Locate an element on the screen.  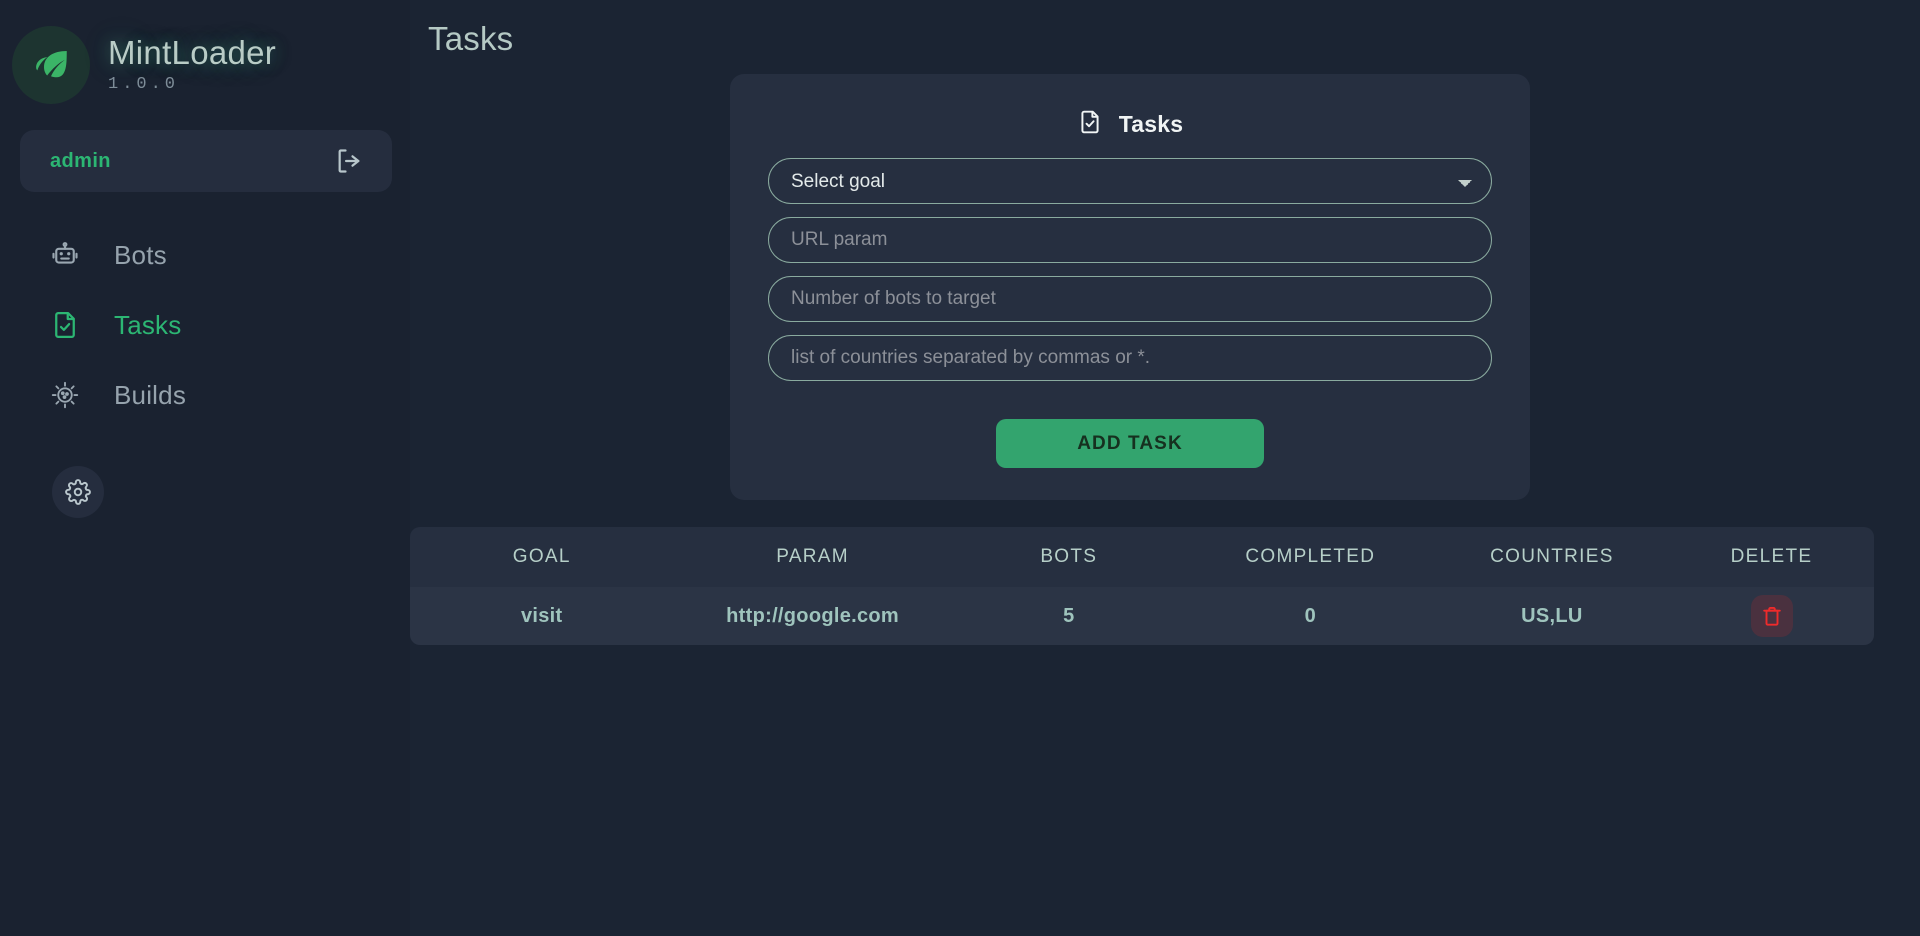
trash-glyph is located at coordinates (1771, 616).